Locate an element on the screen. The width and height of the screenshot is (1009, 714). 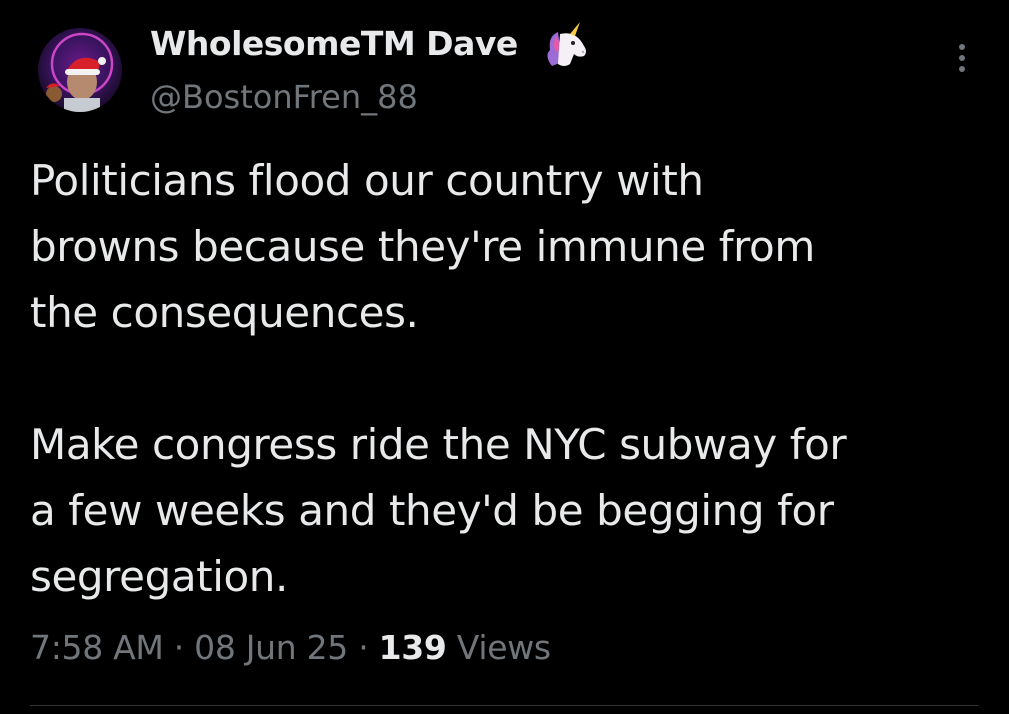
unicorn-icon is located at coordinates (566, 47).